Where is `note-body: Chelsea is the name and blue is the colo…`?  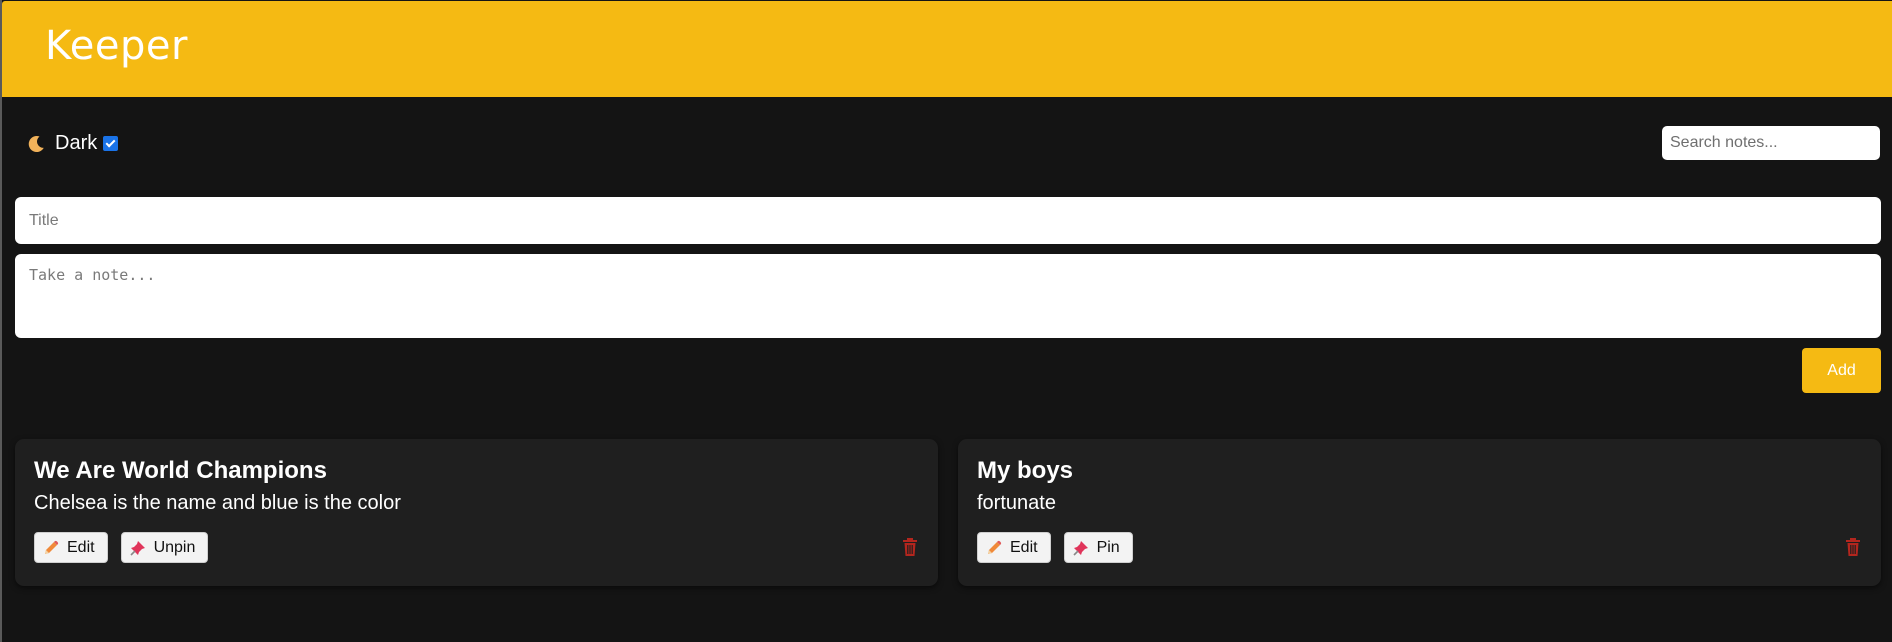 note-body: Chelsea is the name and blue is the colo… is located at coordinates (217, 503).